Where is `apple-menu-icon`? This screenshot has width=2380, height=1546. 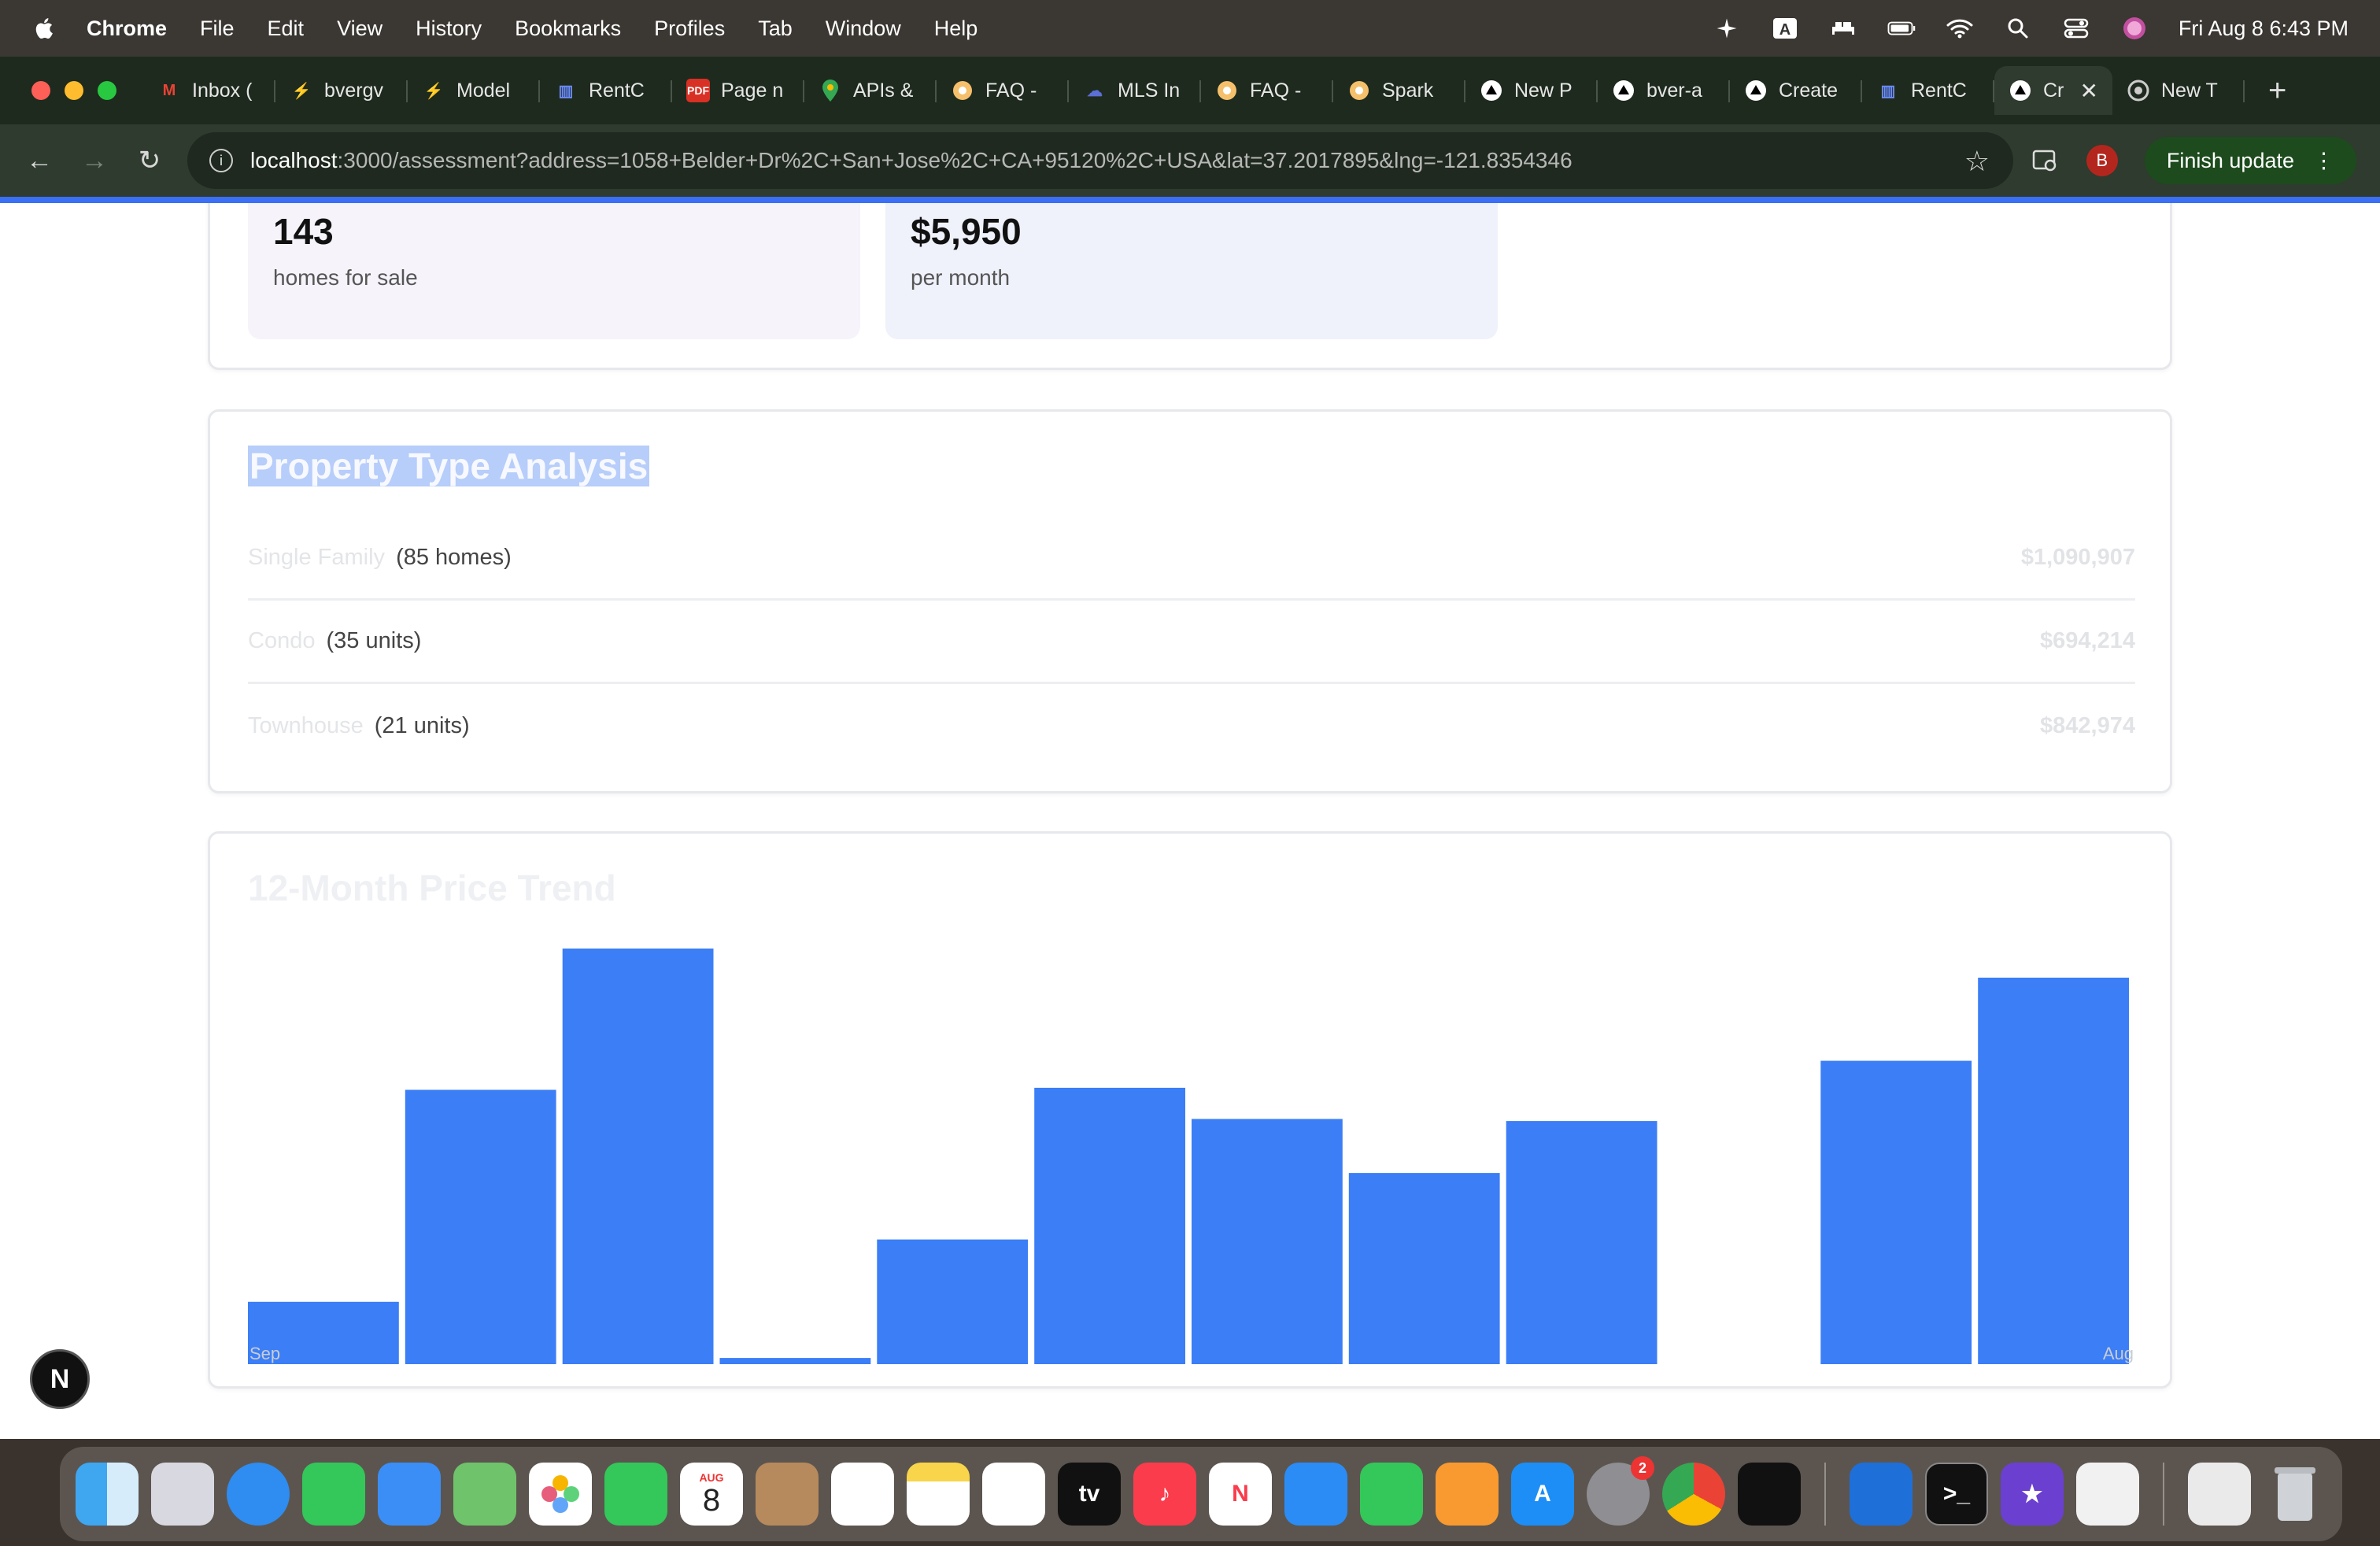 apple-menu-icon is located at coordinates (44, 28).